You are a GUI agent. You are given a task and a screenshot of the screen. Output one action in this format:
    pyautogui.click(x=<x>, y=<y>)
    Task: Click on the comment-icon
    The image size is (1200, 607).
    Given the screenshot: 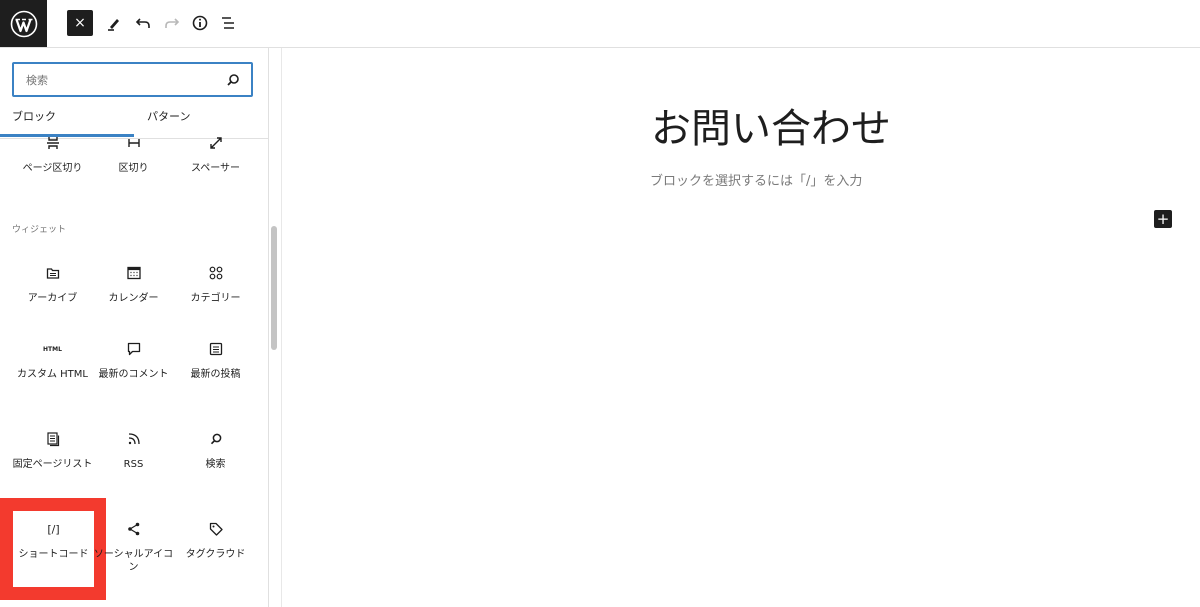 What is the action you would take?
    pyautogui.click(x=133, y=349)
    